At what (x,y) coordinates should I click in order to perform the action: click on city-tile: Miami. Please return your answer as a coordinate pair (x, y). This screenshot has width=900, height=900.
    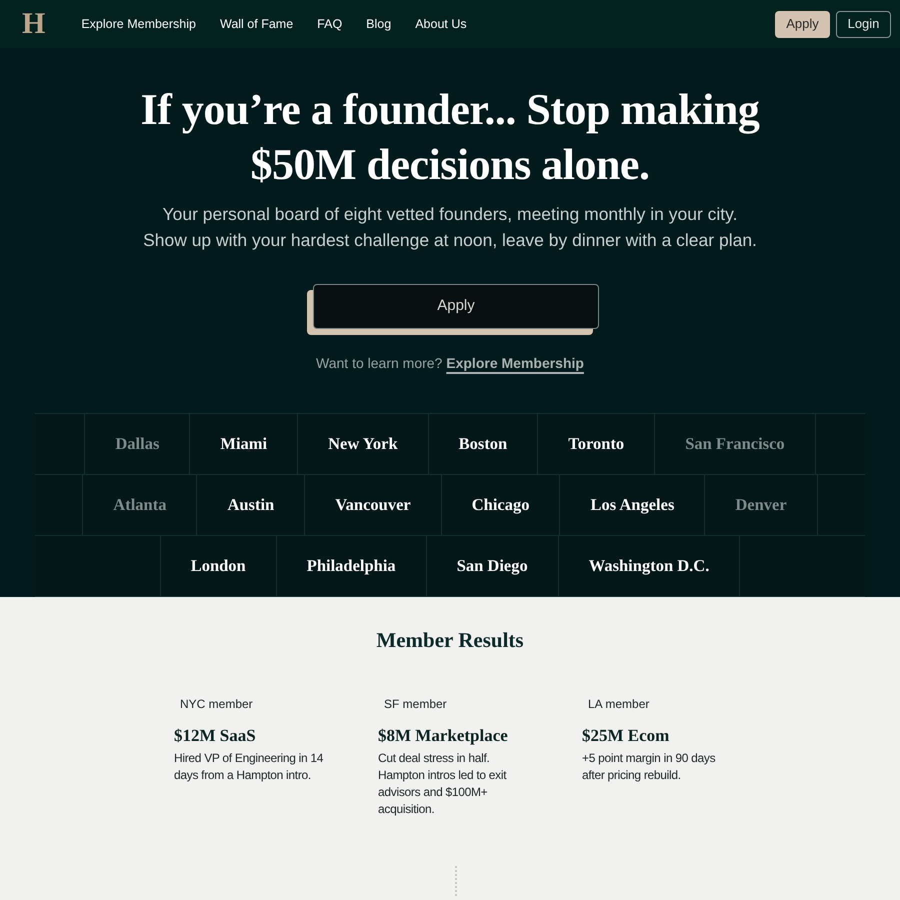
    Looking at the image, I should click on (244, 444).